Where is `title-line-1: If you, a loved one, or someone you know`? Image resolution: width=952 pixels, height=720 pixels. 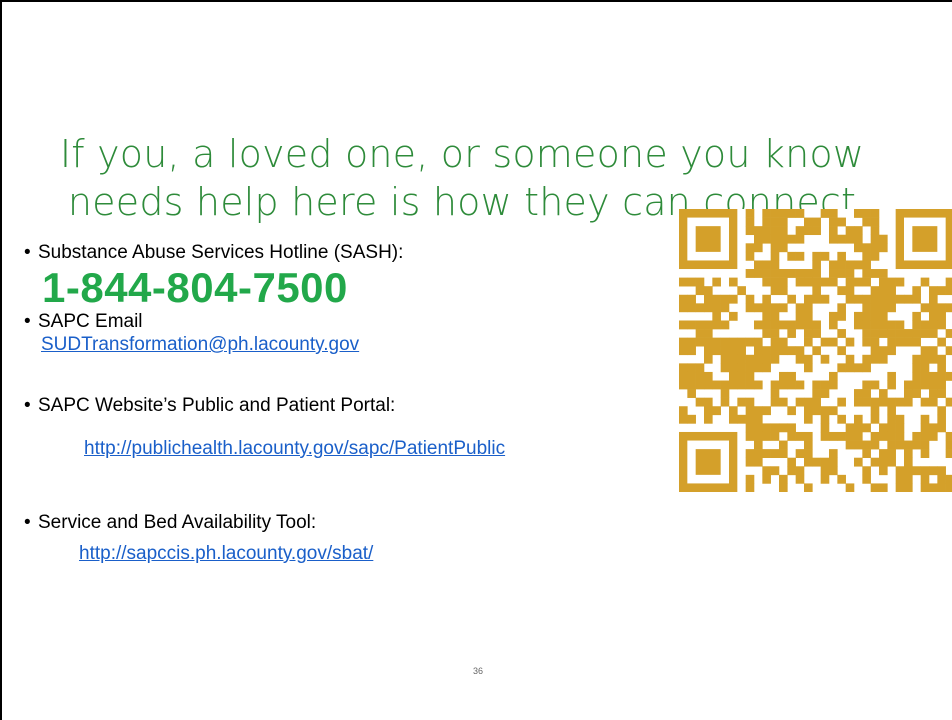
title-line-1: If you, a loved one, or someone you know is located at coordinates (462, 154).